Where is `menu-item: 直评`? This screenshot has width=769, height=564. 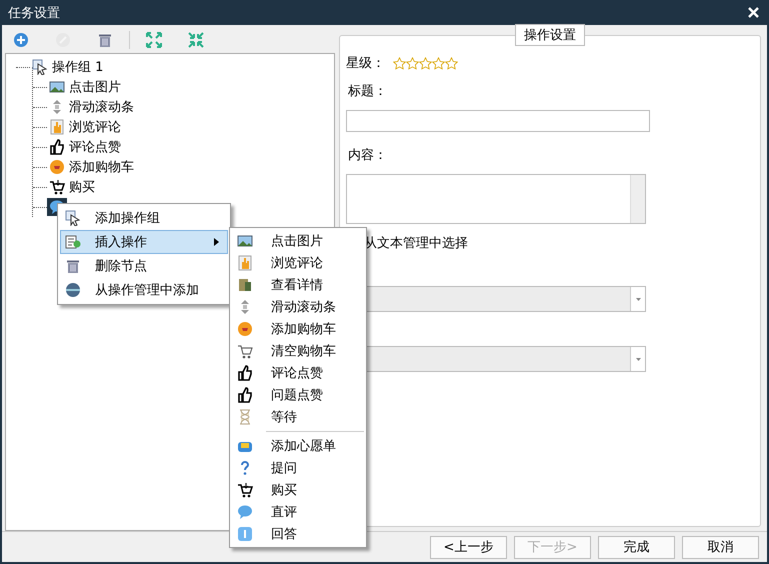
menu-item: 直评 is located at coordinates (298, 512).